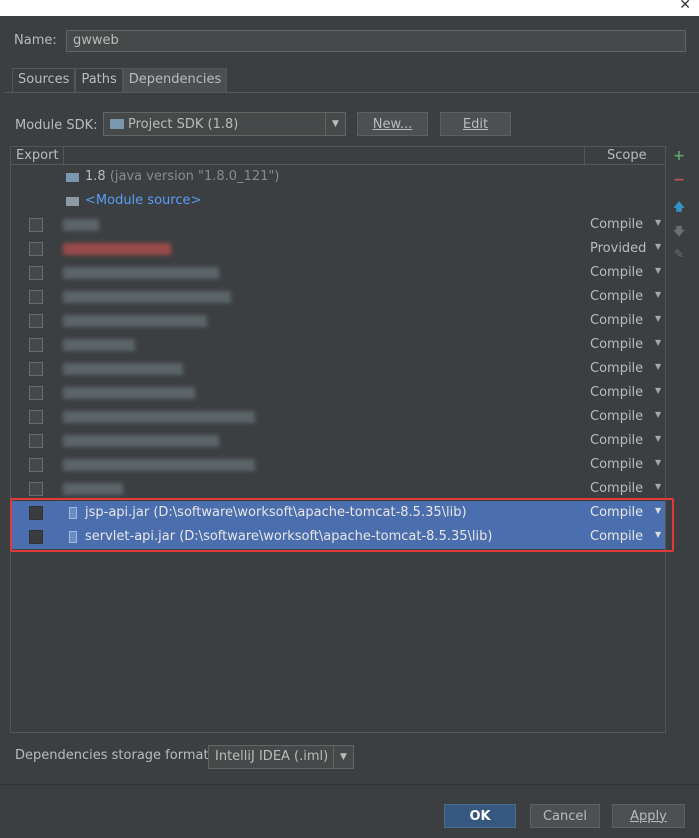 This screenshot has height=838, width=699. Describe the element at coordinates (44, 80) in the screenshot. I see `tab-sources: Sources` at that location.